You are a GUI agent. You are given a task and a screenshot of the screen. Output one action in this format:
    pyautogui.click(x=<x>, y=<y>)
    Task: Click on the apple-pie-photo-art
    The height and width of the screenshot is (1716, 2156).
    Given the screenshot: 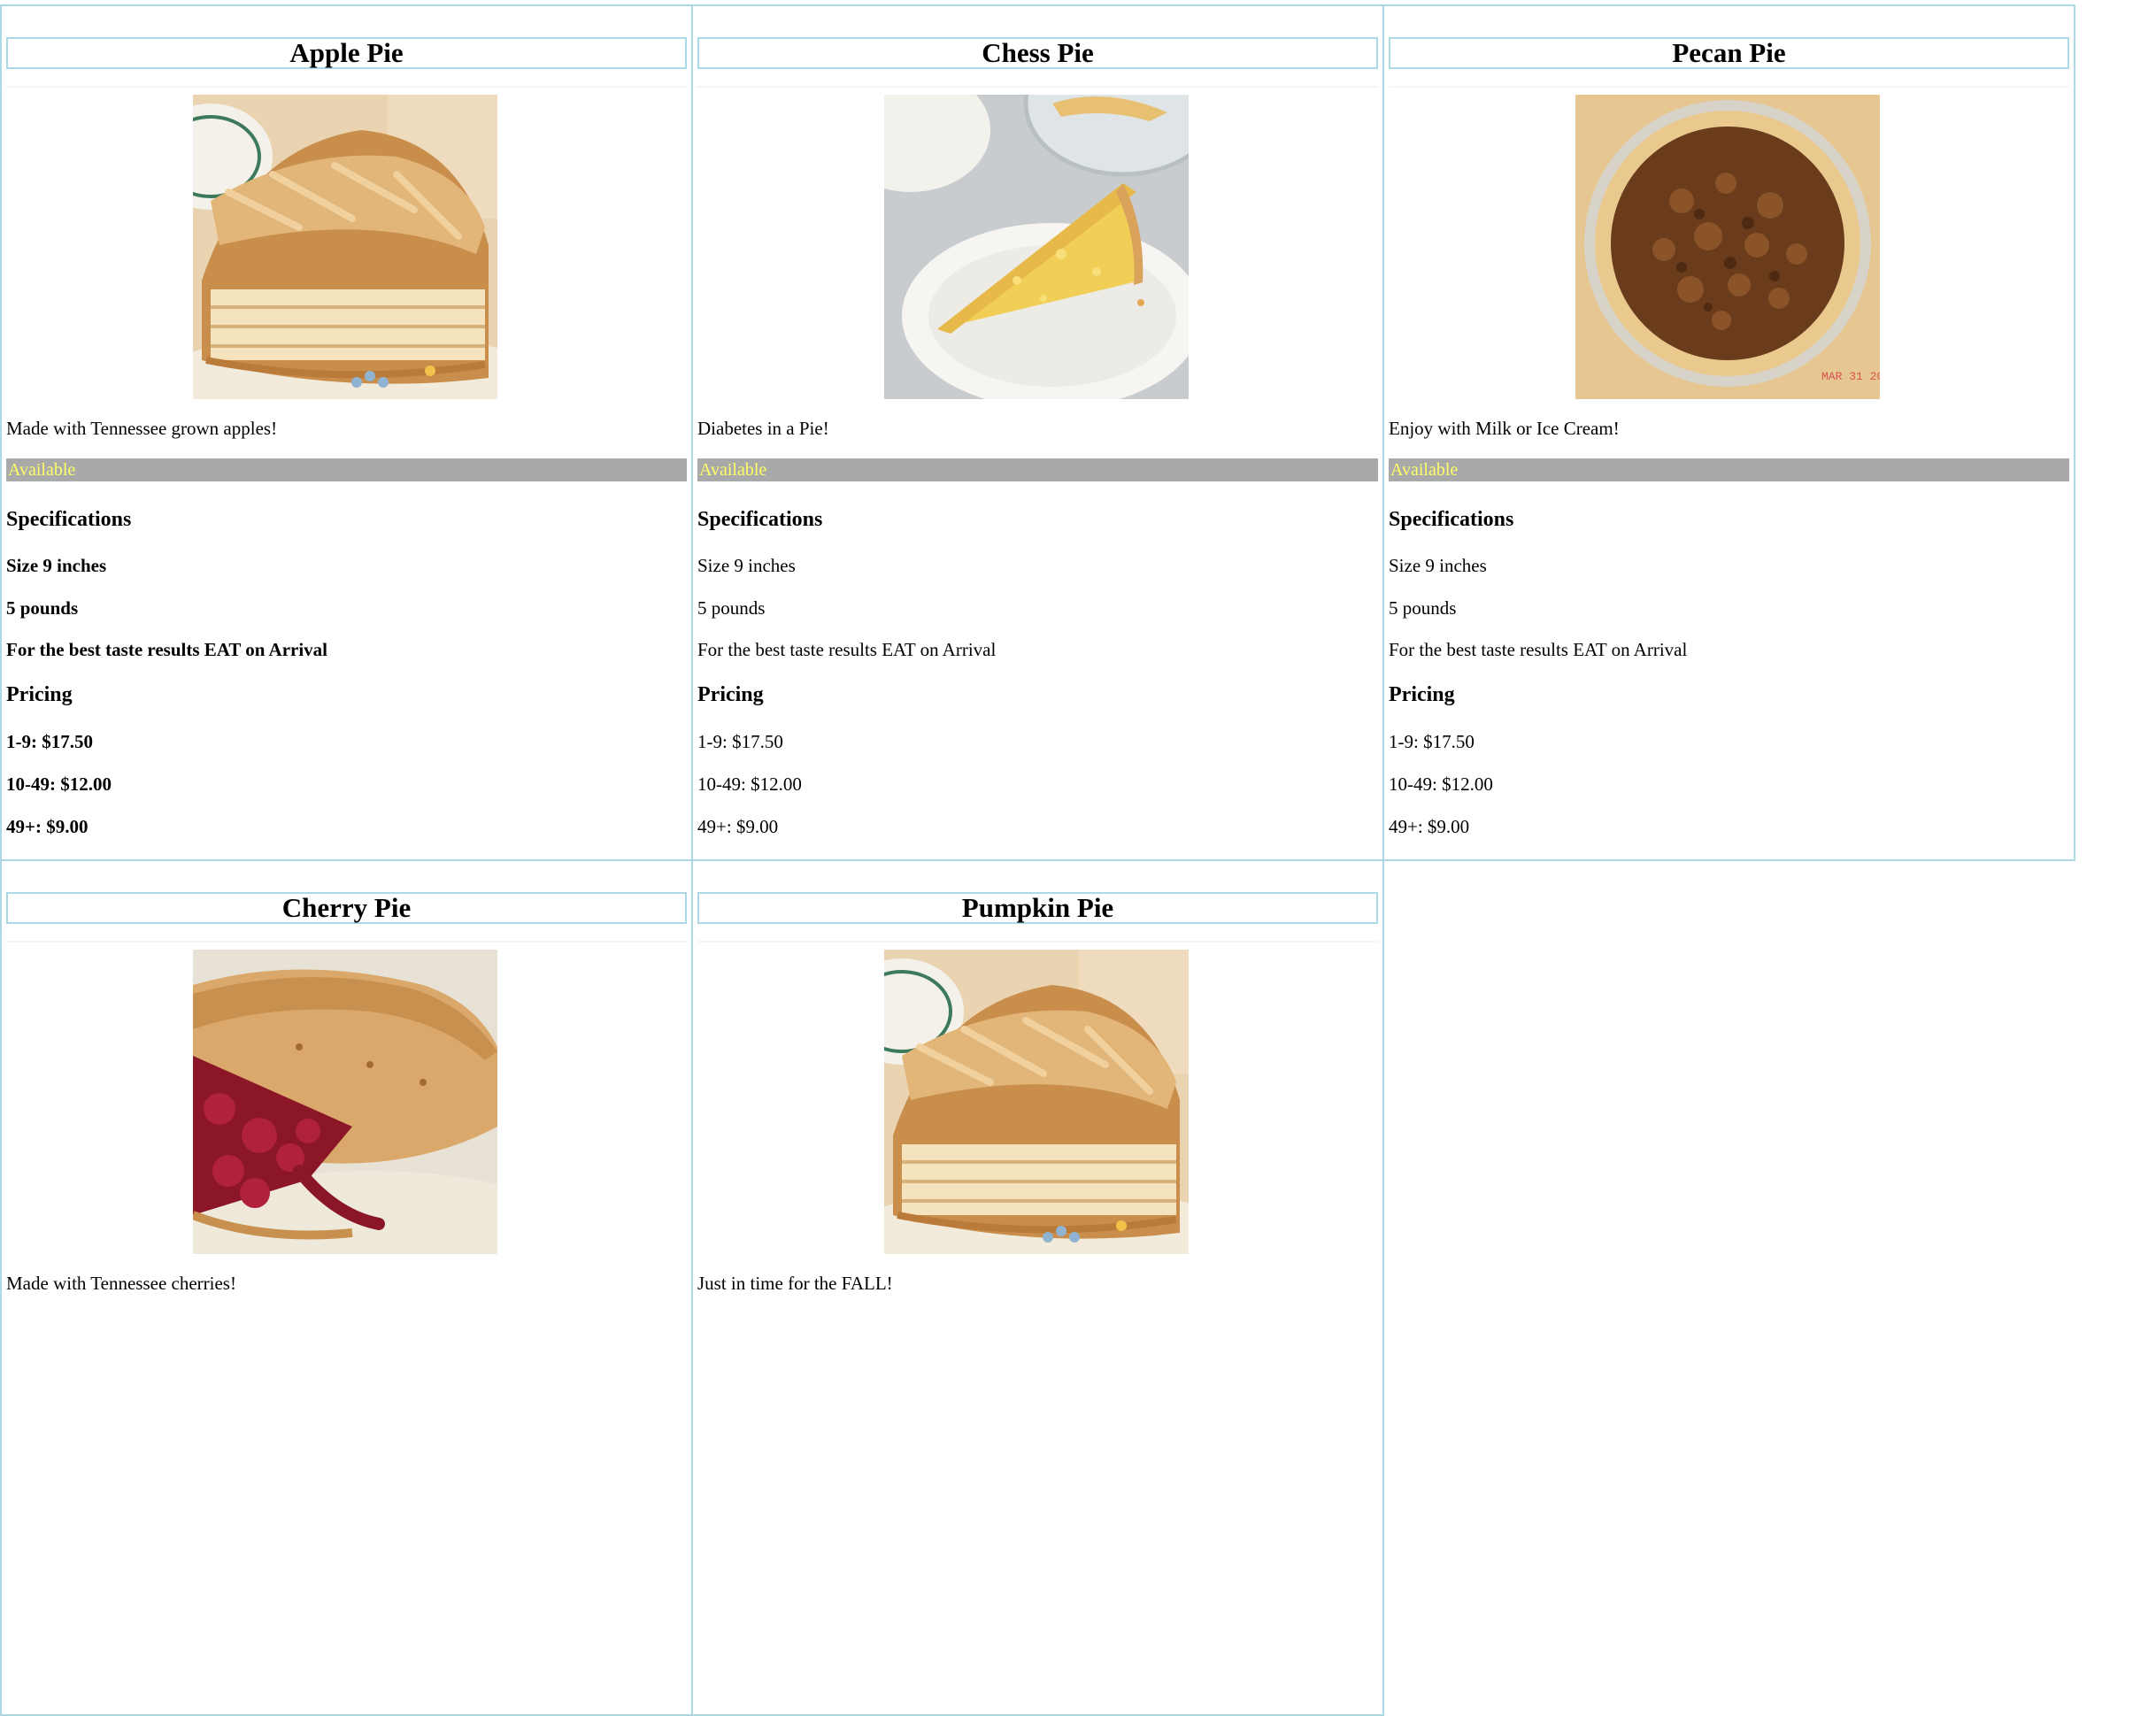 What is the action you would take?
    pyautogui.click(x=345, y=247)
    